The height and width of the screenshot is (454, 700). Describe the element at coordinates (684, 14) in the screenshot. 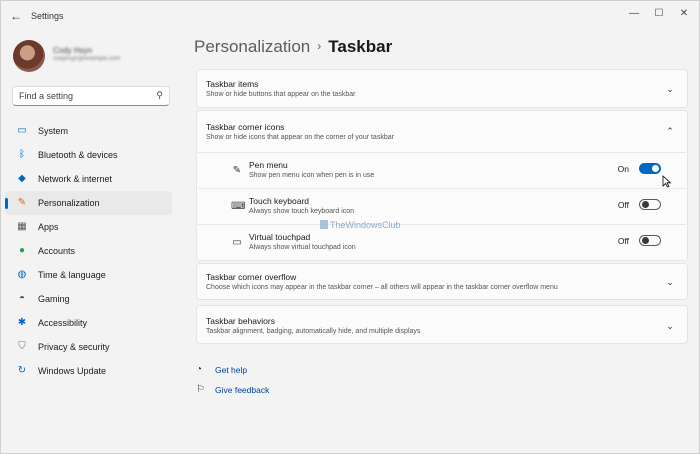

I see `close-button: ✕` at that location.